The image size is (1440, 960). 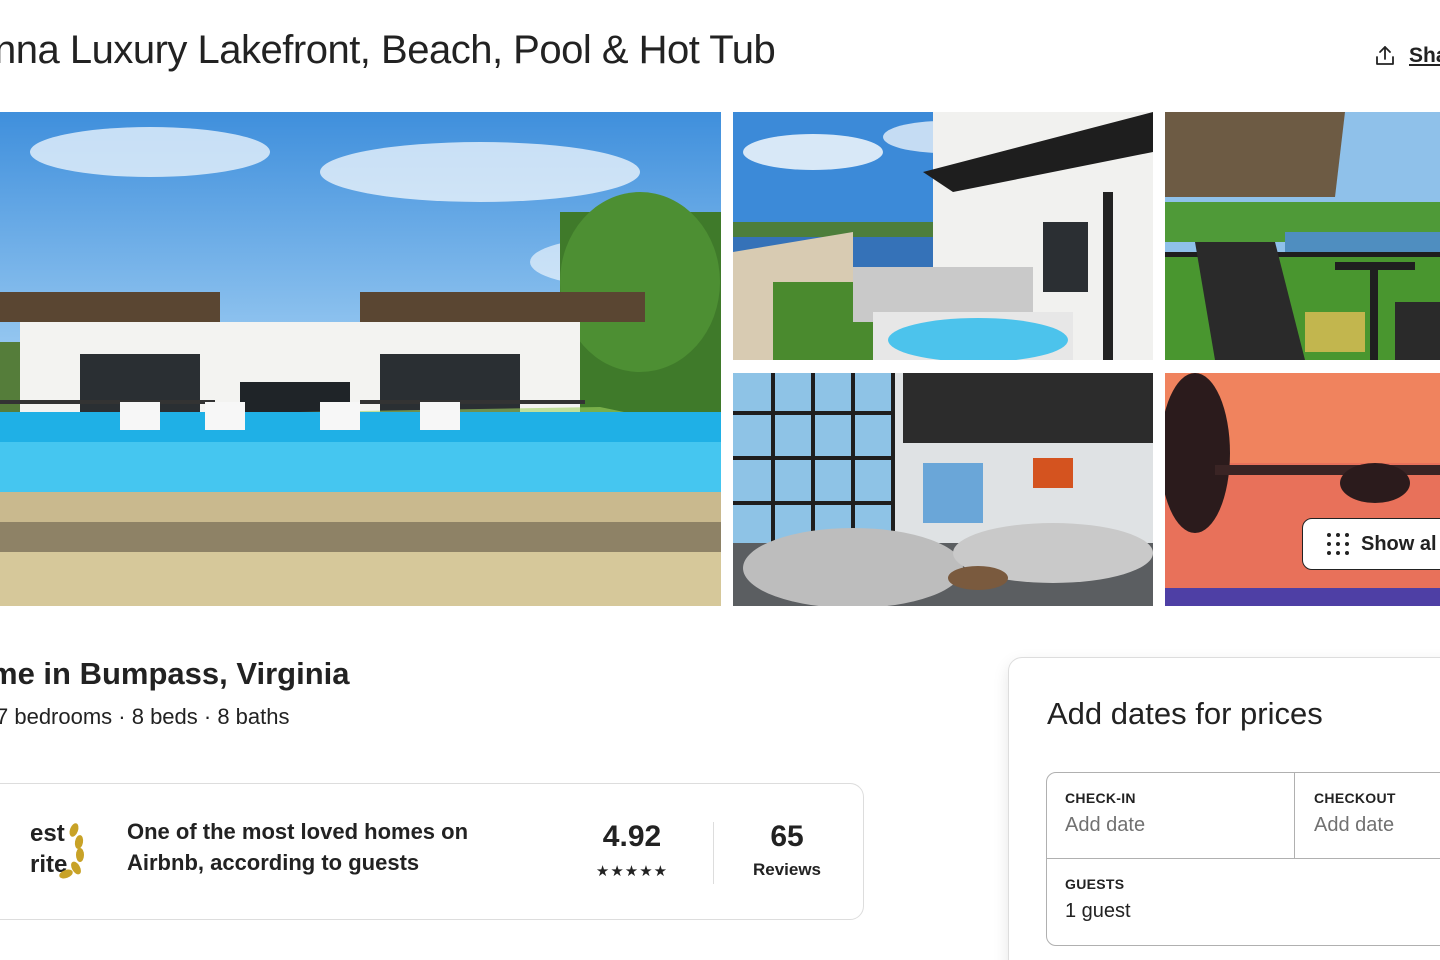 What do you see at coordinates (1355, 798) in the screenshot?
I see `checkout-label: CHECKOUT` at bounding box center [1355, 798].